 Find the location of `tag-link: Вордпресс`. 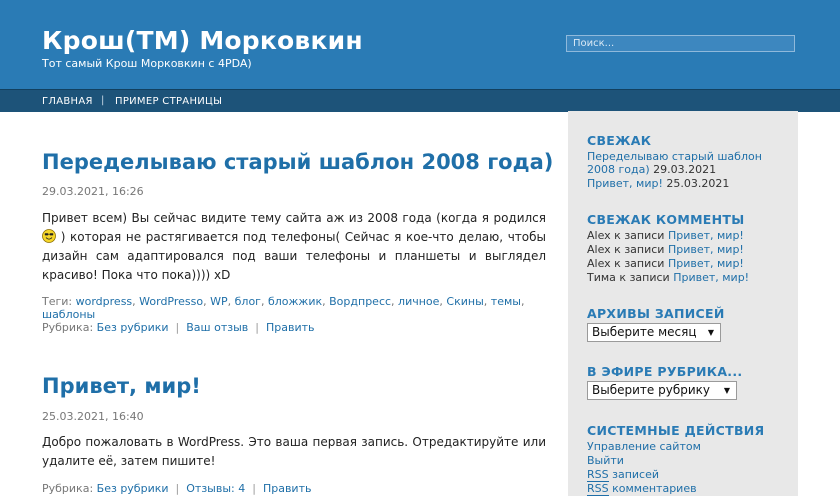

tag-link: Вордпресс is located at coordinates (360, 301).